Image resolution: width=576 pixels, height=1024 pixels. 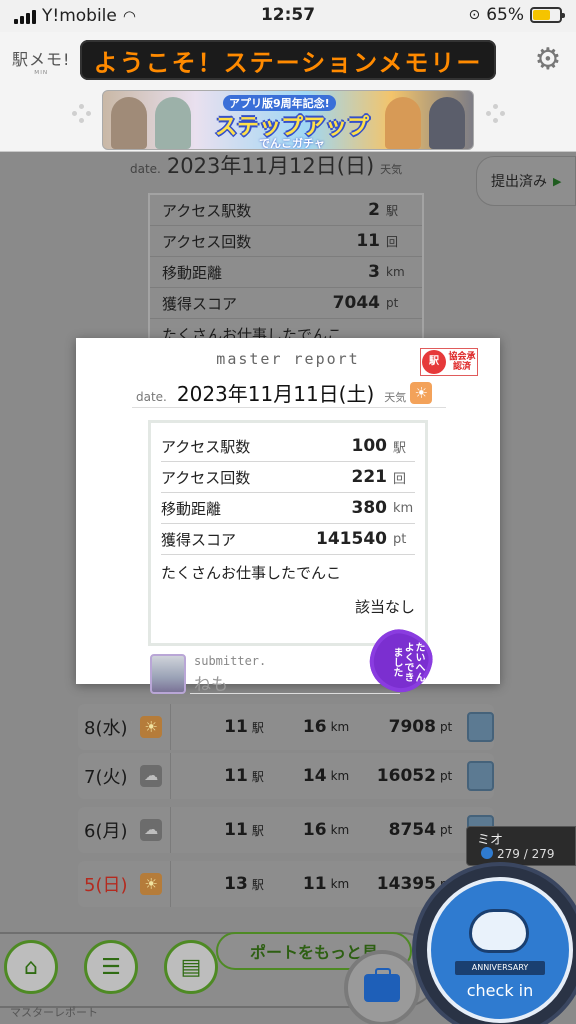 I want to click on points: 16052, so click(x=406, y=776).